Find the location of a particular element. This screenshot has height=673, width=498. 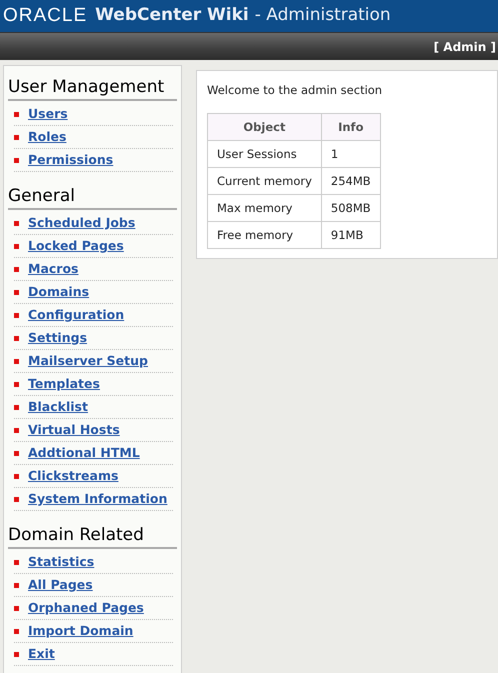

sidebar-link: Settings is located at coordinates (58, 338).